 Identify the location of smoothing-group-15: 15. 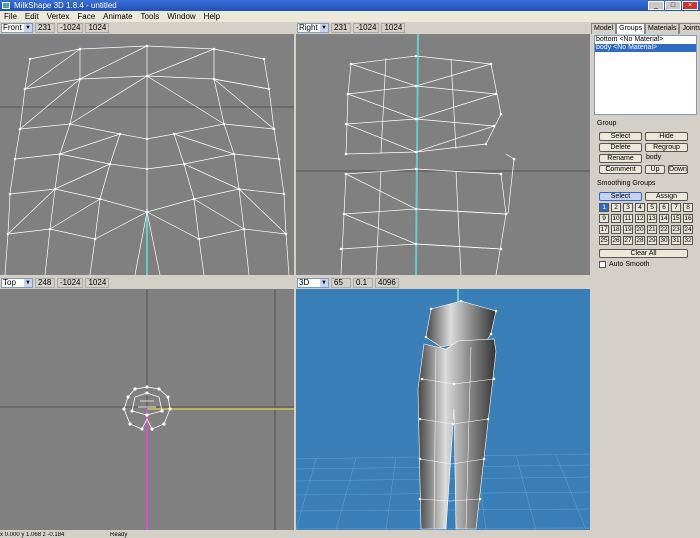
(676, 218).